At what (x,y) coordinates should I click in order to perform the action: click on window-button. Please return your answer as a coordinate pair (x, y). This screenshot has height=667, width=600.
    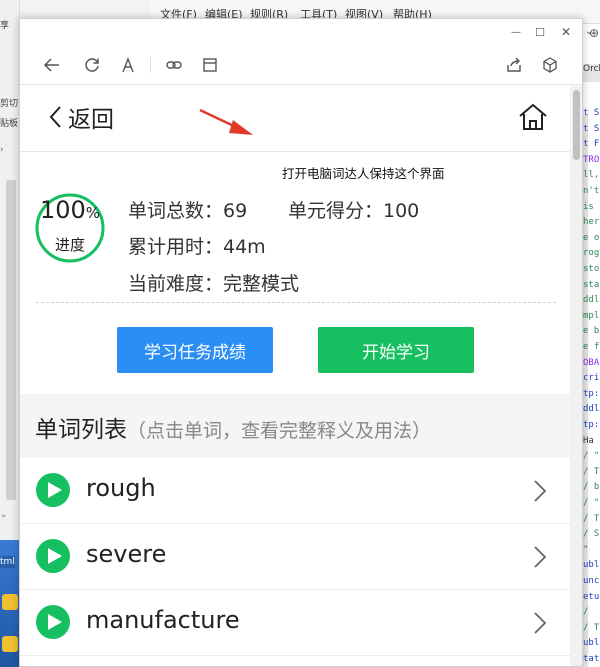
    Looking at the image, I should click on (210, 65).